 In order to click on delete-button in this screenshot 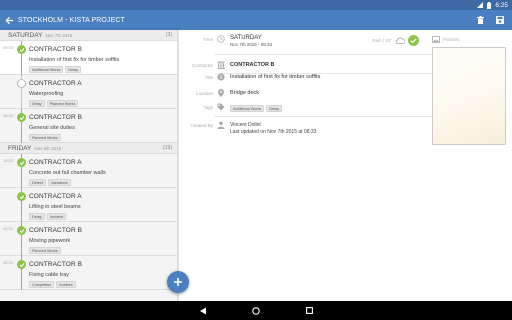, I will do `click(480, 20)`.